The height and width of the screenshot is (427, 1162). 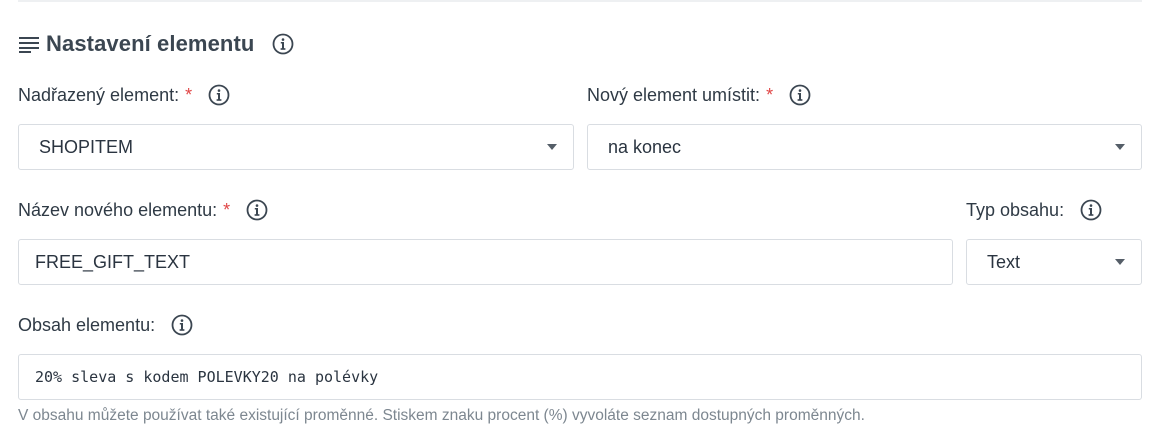 What do you see at coordinates (864, 147) in the screenshot?
I see `placement-select: na konec` at bounding box center [864, 147].